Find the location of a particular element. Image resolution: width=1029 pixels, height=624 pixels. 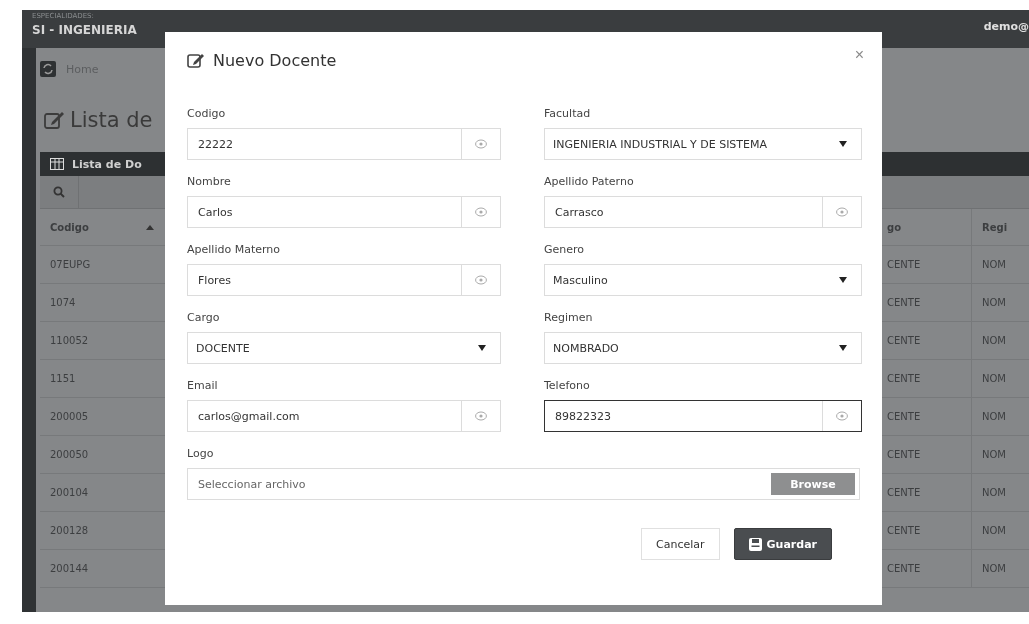

input-field: Carrasco is located at coordinates (703, 212).